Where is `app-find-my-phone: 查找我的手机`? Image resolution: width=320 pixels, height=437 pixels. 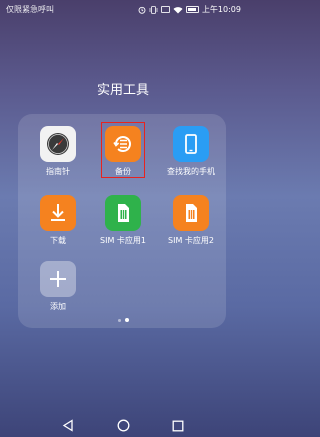 app-find-my-phone: 查找我的手机 is located at coordinates (191, 151).